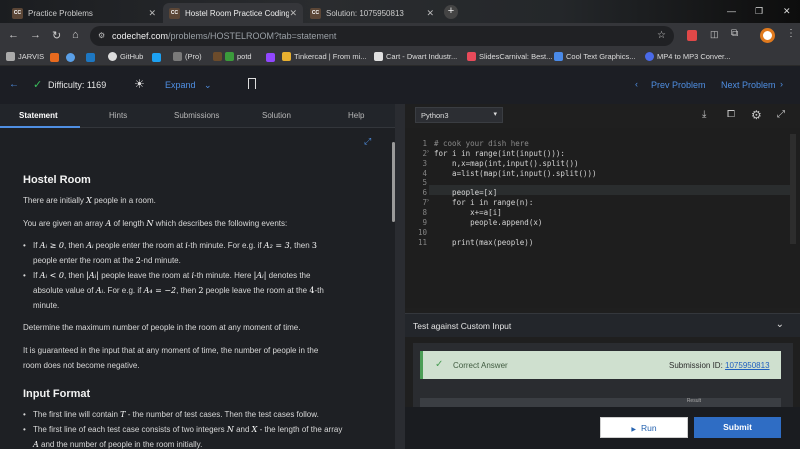 The height and width of the screenshot is (449, 800). What do you see at coordinates (424, 202) in the screenshot?
I see `line-number: 7` at bounding box center [424, 202].